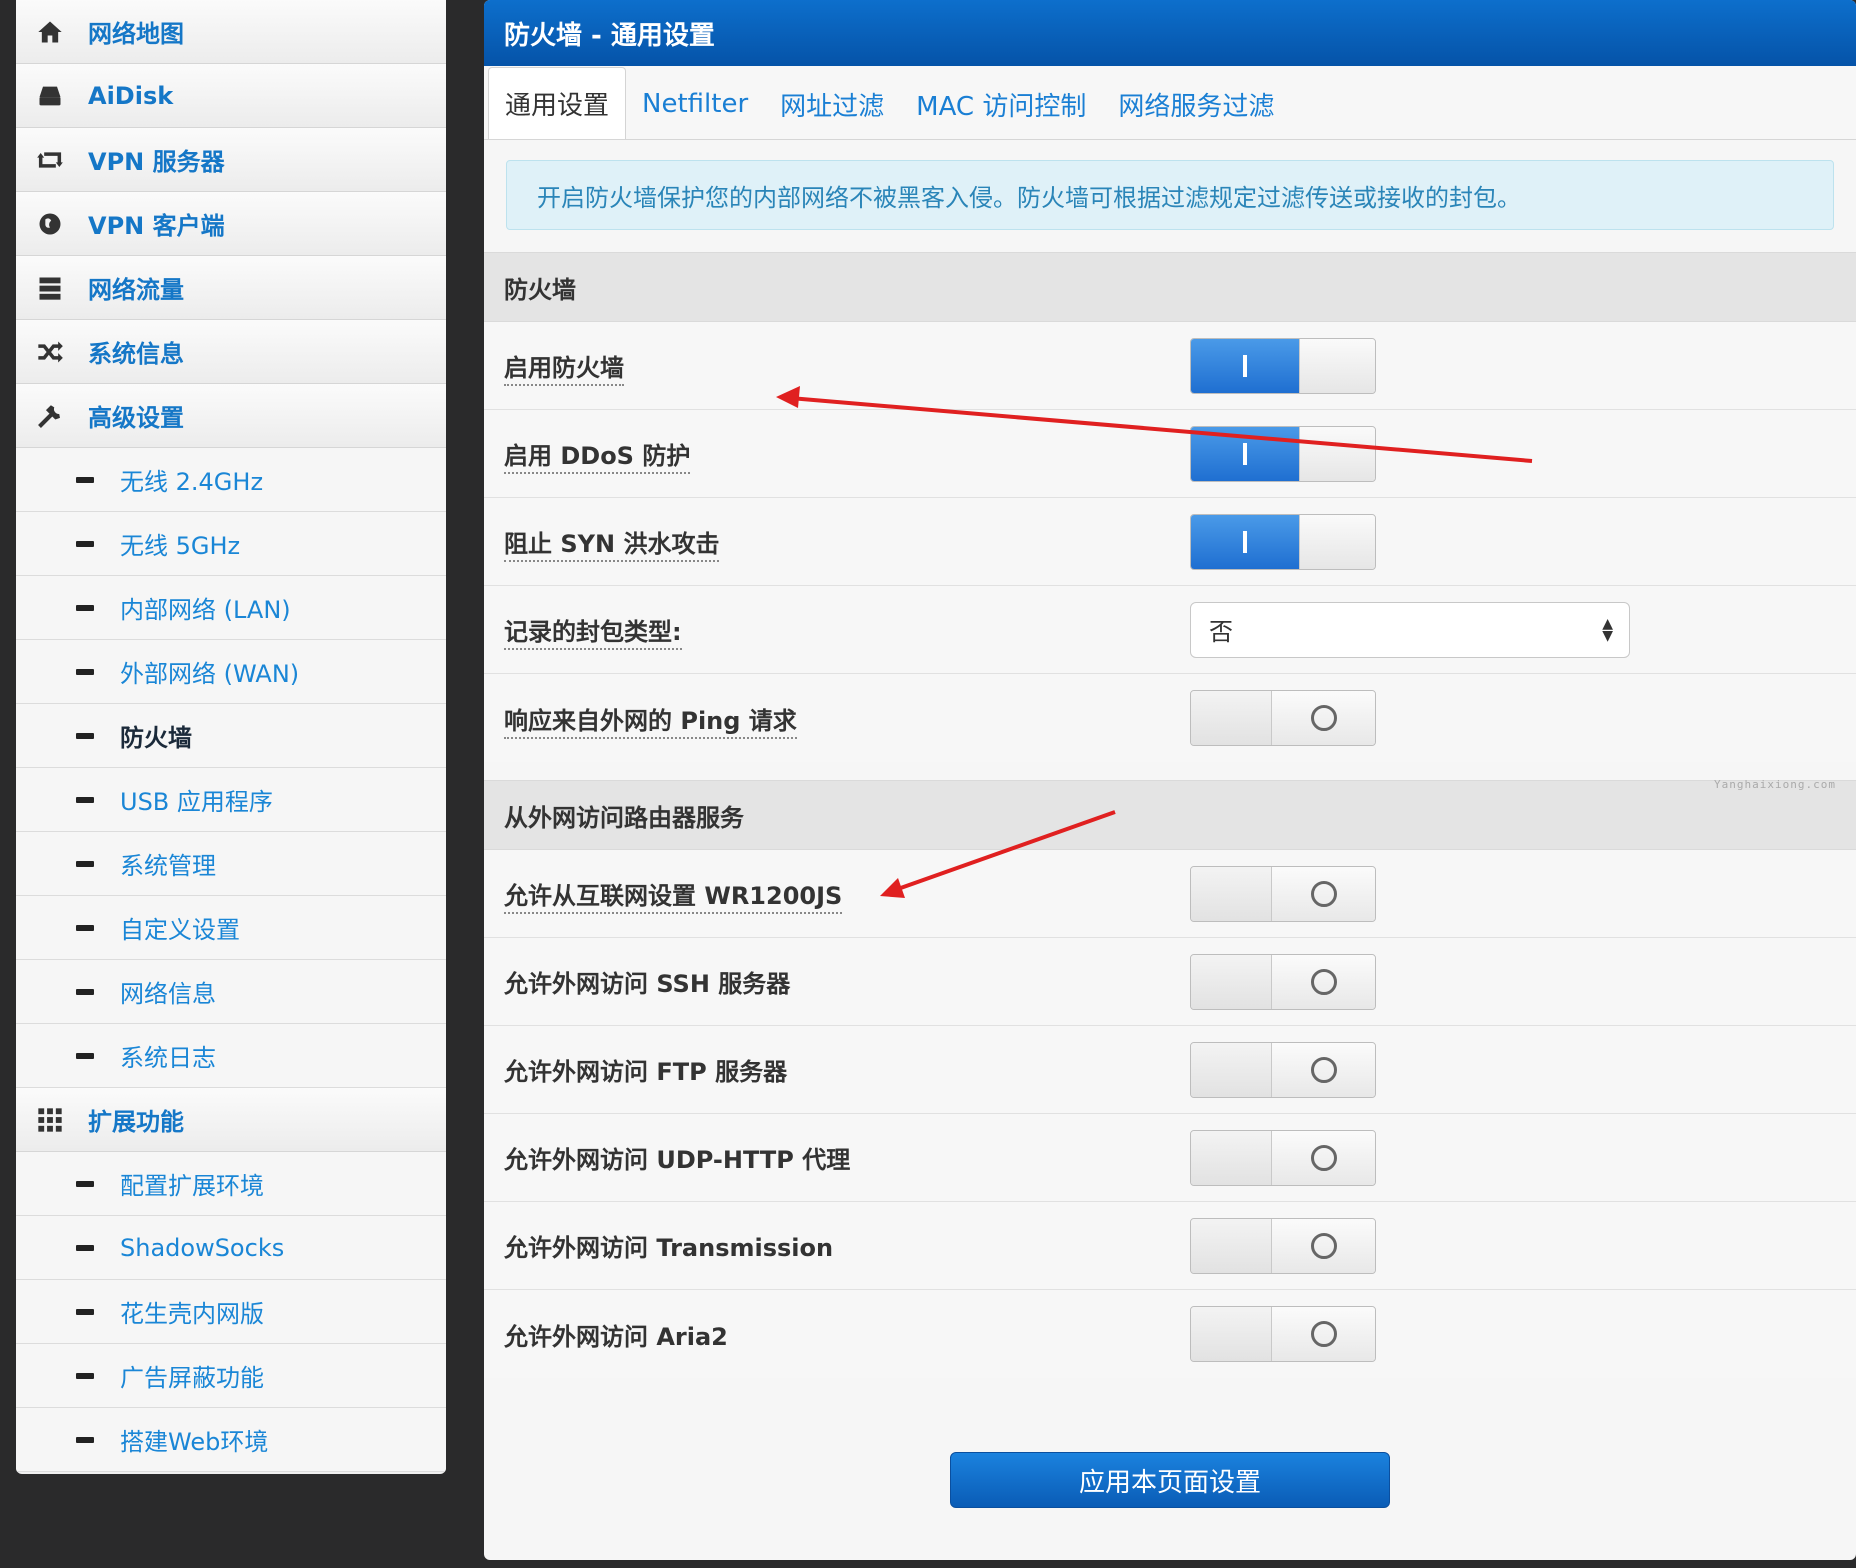  Describe the element at coordinates (50, 1120) in the screenshot. I see `grid-icon` at that location.